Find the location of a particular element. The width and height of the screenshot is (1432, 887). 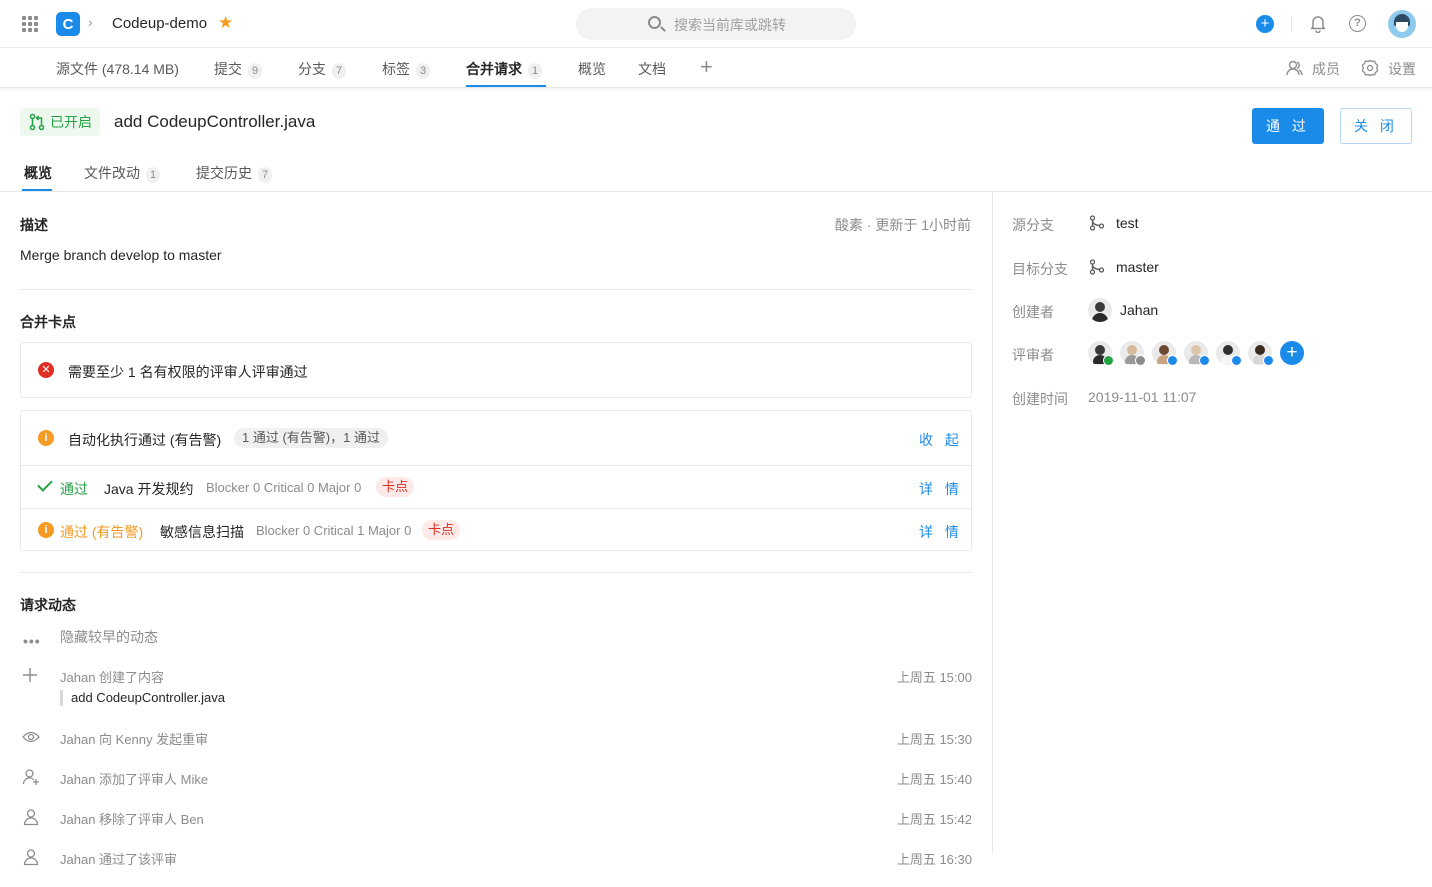

activity-title: 请求动态 is located at coordinates (48, 605).